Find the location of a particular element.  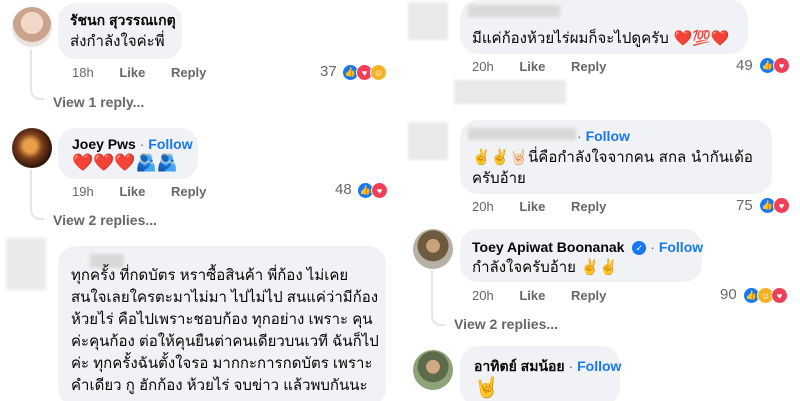

comment-actions: 18h Like Reply is located at coordinates (150, 72).